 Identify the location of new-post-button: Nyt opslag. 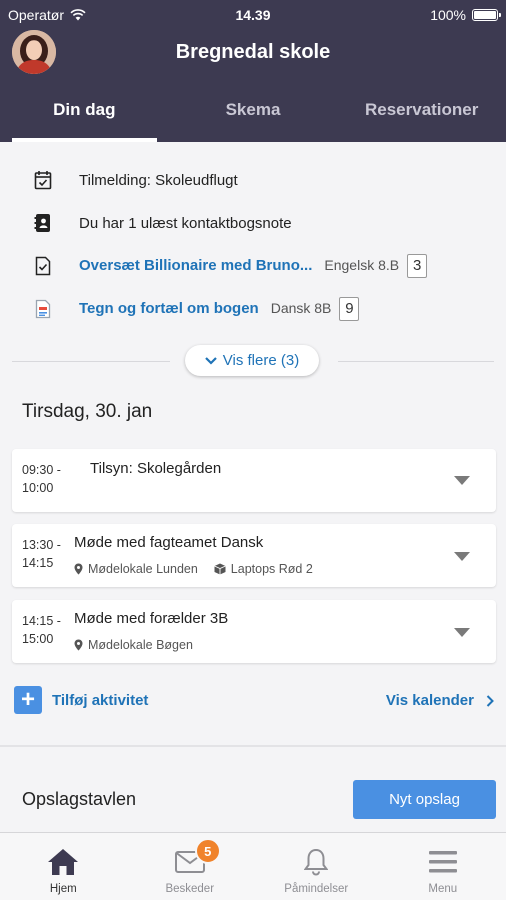
(424, 799).